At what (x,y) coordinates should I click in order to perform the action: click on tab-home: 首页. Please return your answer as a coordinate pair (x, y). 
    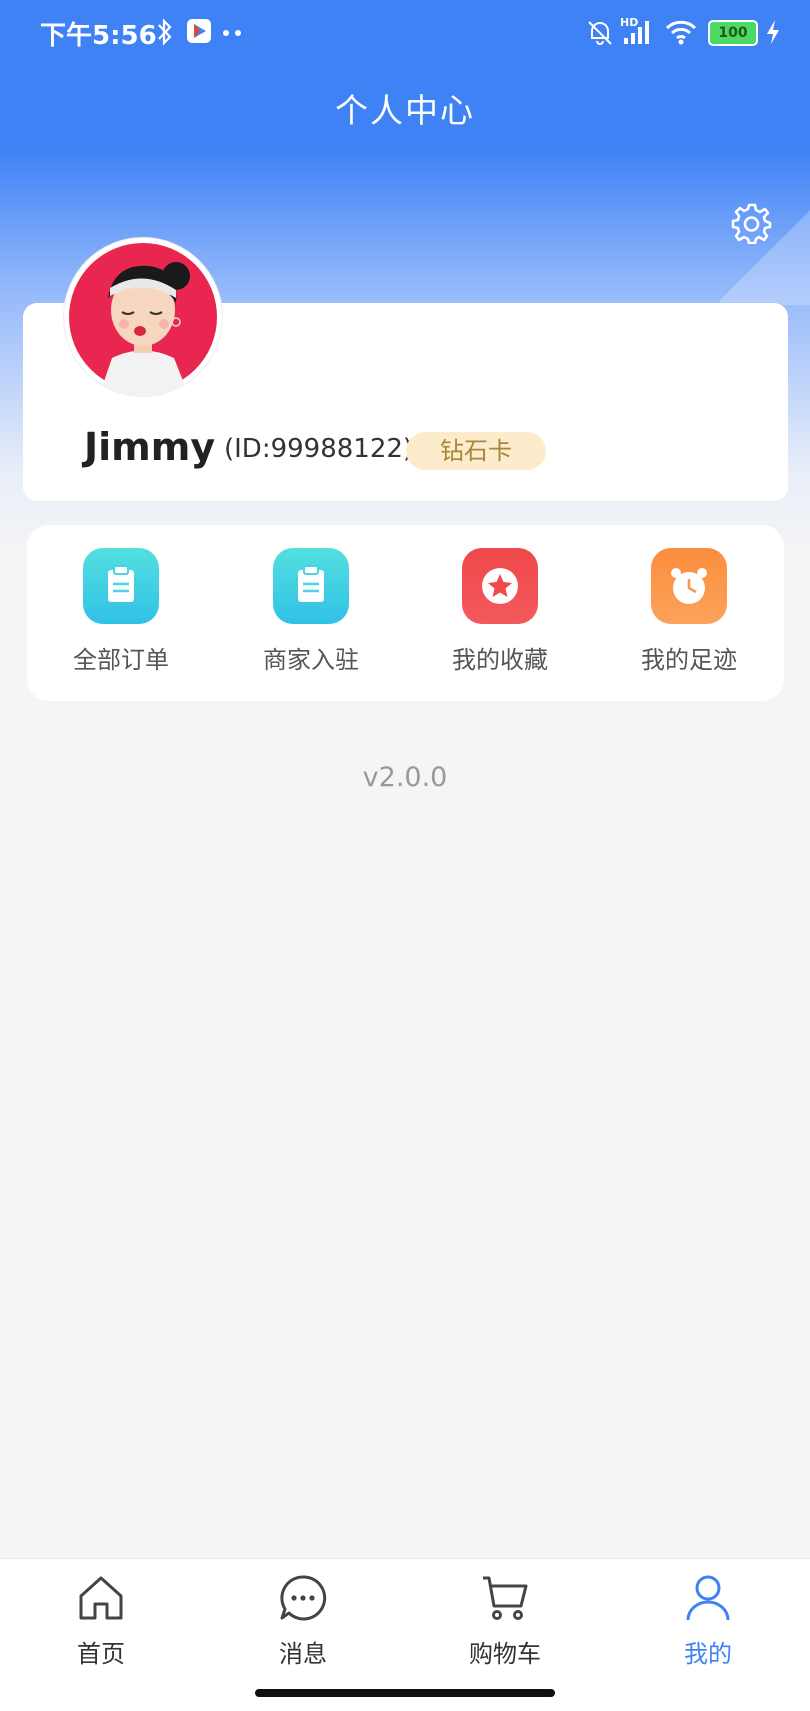
    Looking at the image, I should click on (101, 1620).